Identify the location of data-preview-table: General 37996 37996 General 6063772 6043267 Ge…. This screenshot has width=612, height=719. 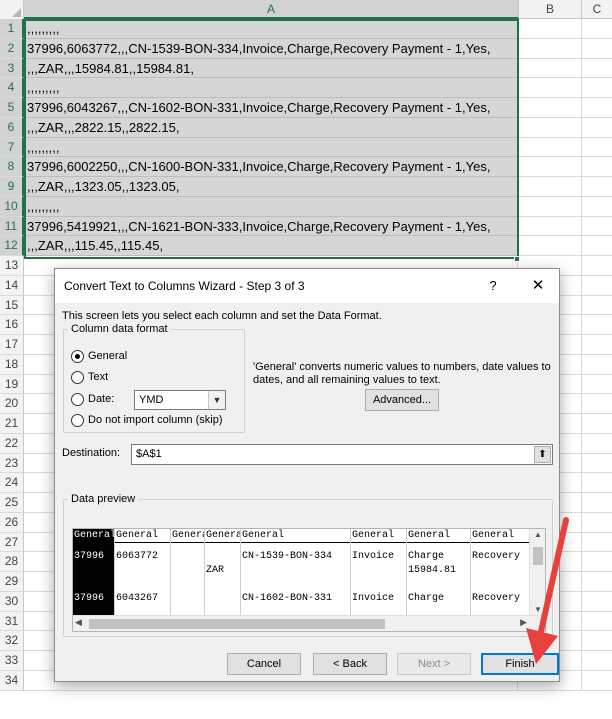
(302, 572).